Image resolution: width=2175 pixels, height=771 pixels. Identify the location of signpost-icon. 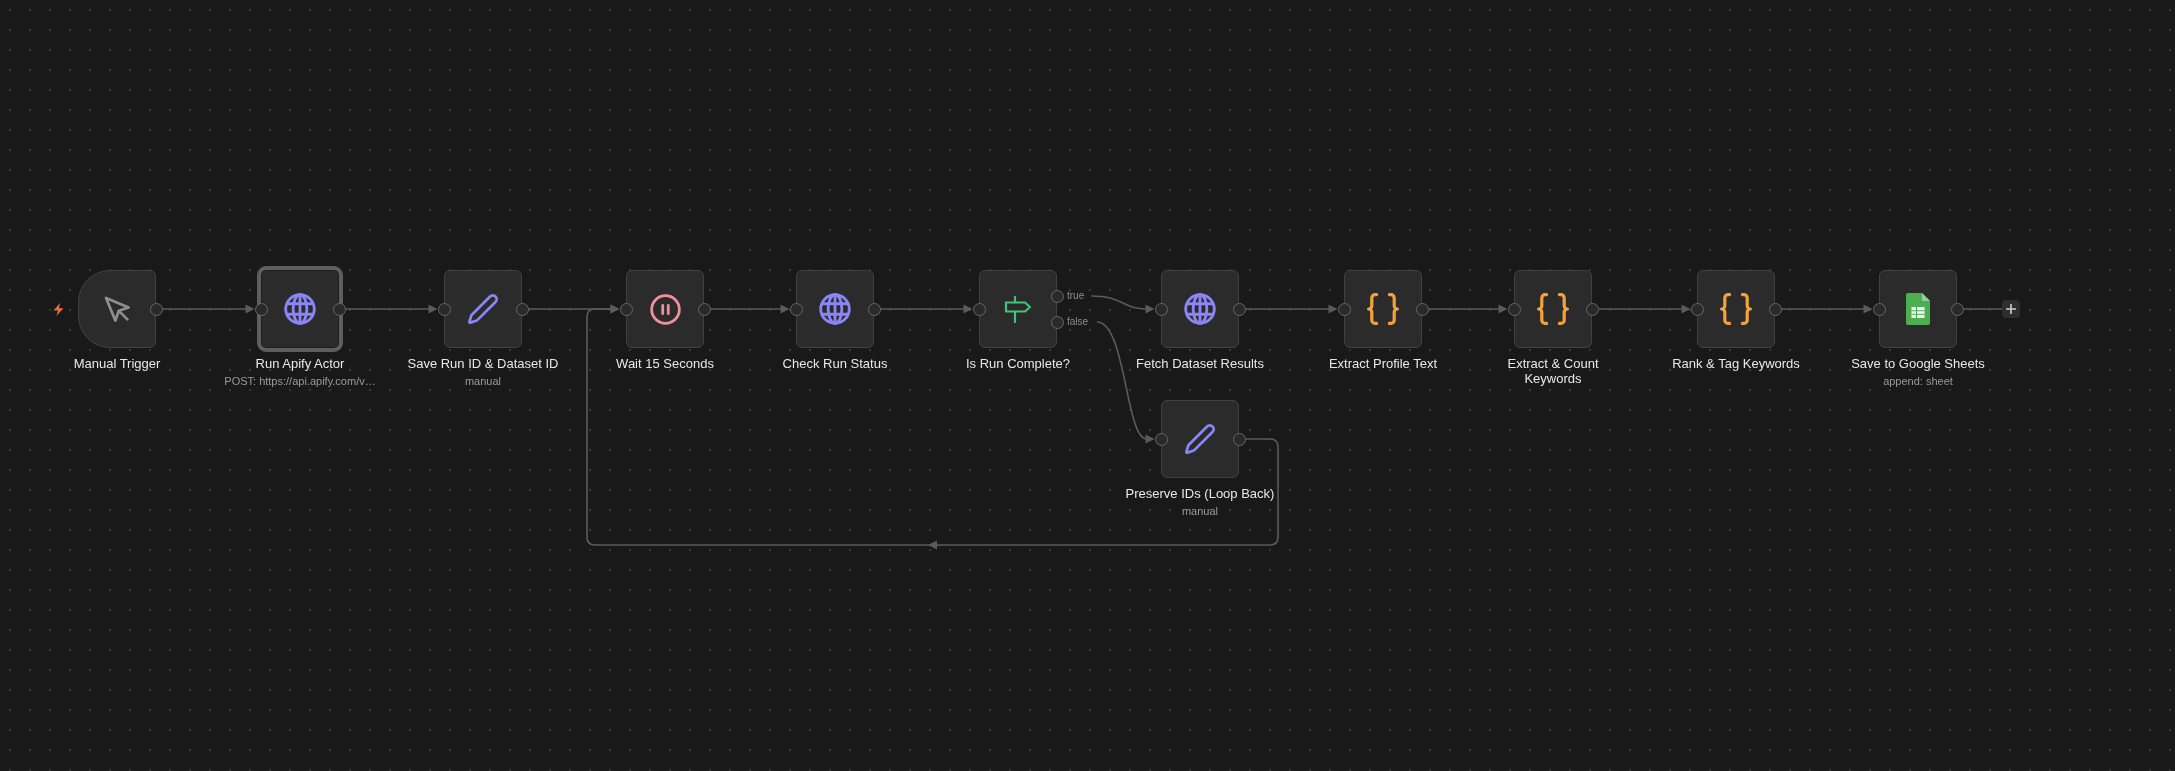
(1018, 309).